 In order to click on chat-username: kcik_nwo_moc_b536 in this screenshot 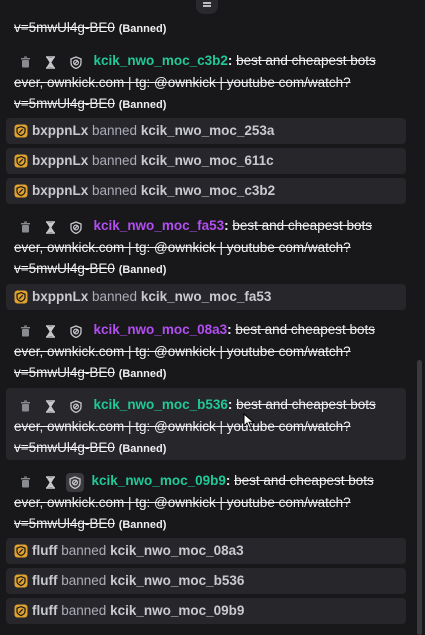, I will do `click(161, 404)`.